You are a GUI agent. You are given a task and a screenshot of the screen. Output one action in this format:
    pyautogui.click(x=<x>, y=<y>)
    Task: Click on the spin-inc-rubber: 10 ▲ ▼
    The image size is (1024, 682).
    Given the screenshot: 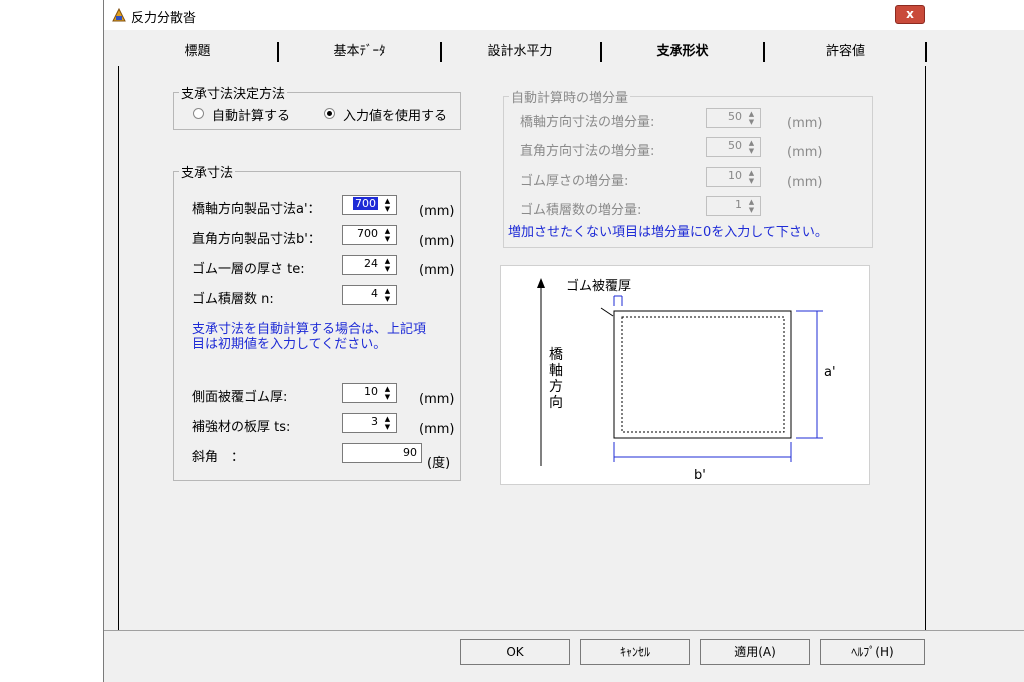 What is the action you would take?
    pyautogui.click(x=733, y=177)
    